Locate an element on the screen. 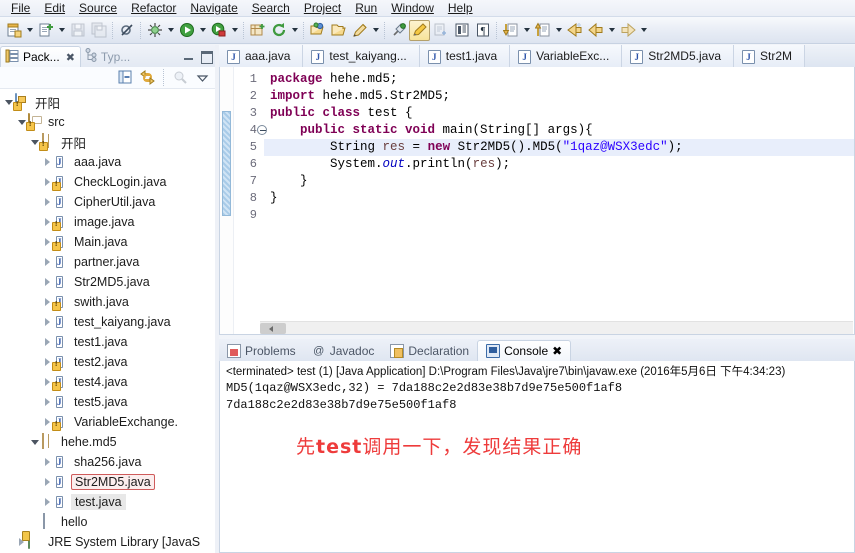 The height and width of the screenshot is (553, 855). minimize-icon is located at coordinates (189, 55).